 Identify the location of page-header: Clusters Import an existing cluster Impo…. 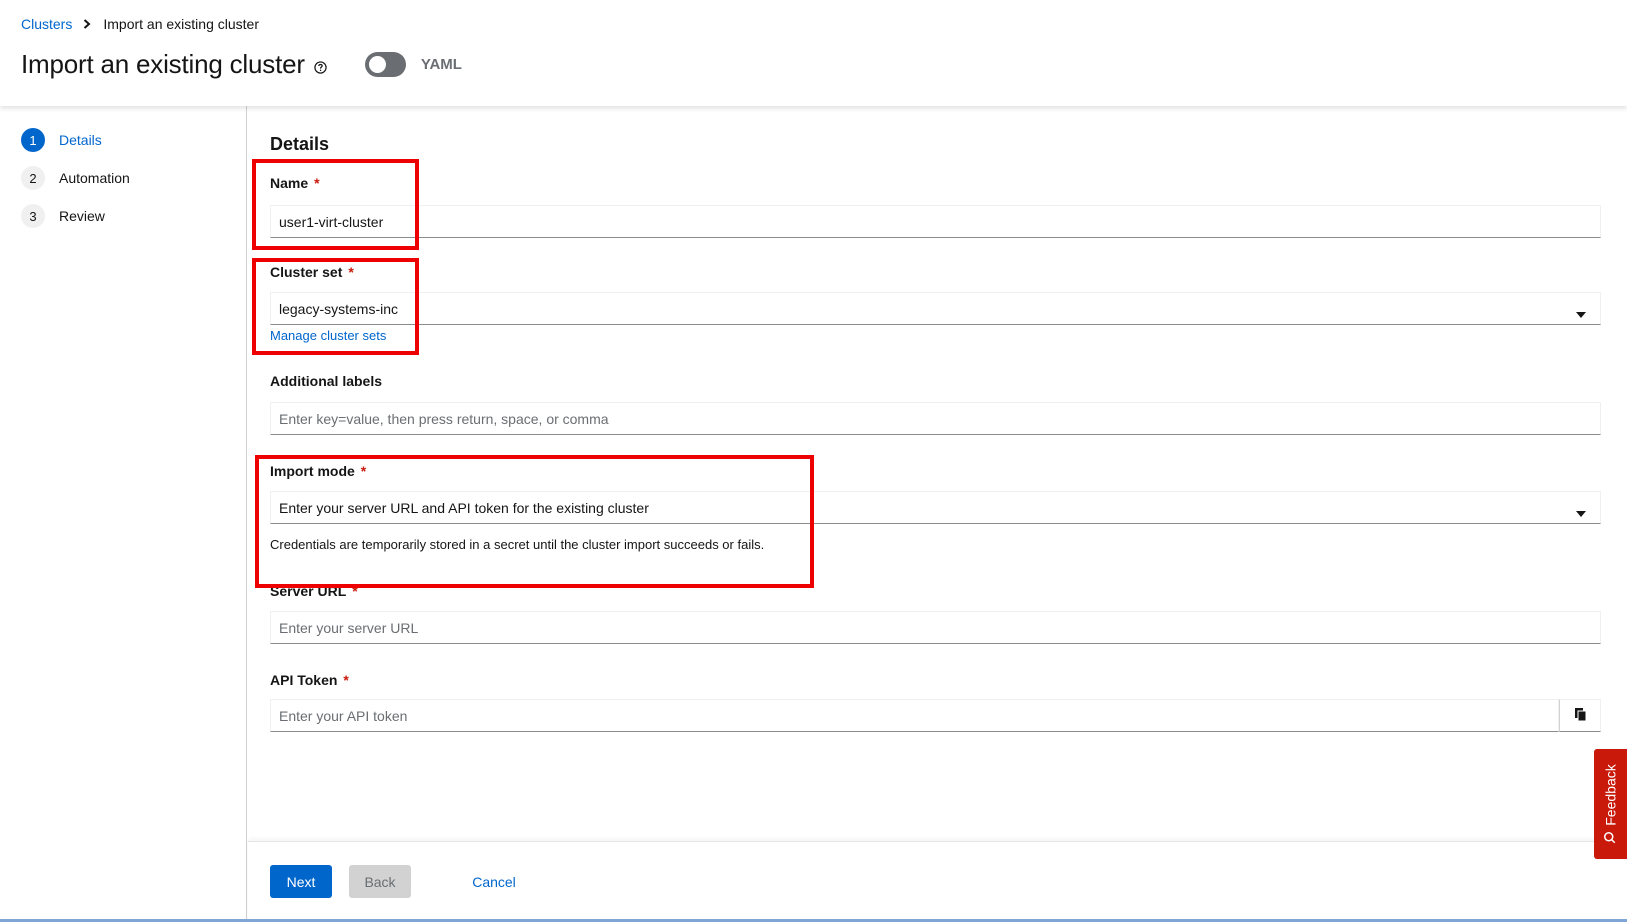
(813, 53).